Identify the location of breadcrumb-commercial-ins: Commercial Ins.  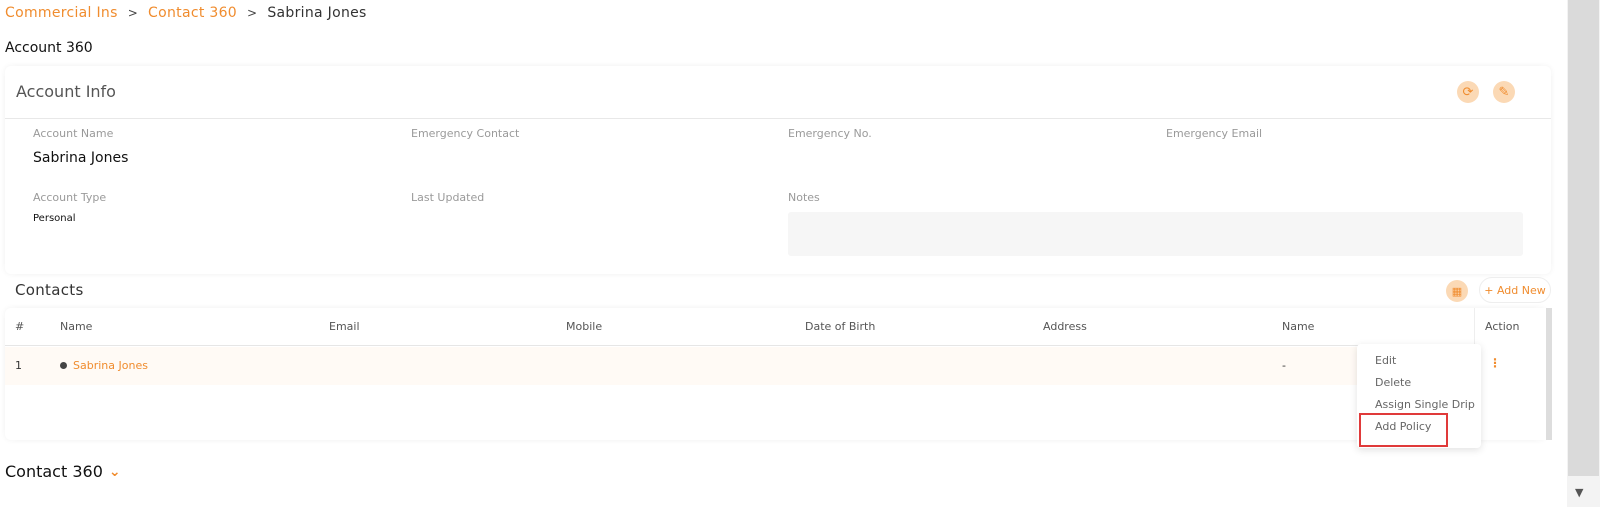
(61, 13).